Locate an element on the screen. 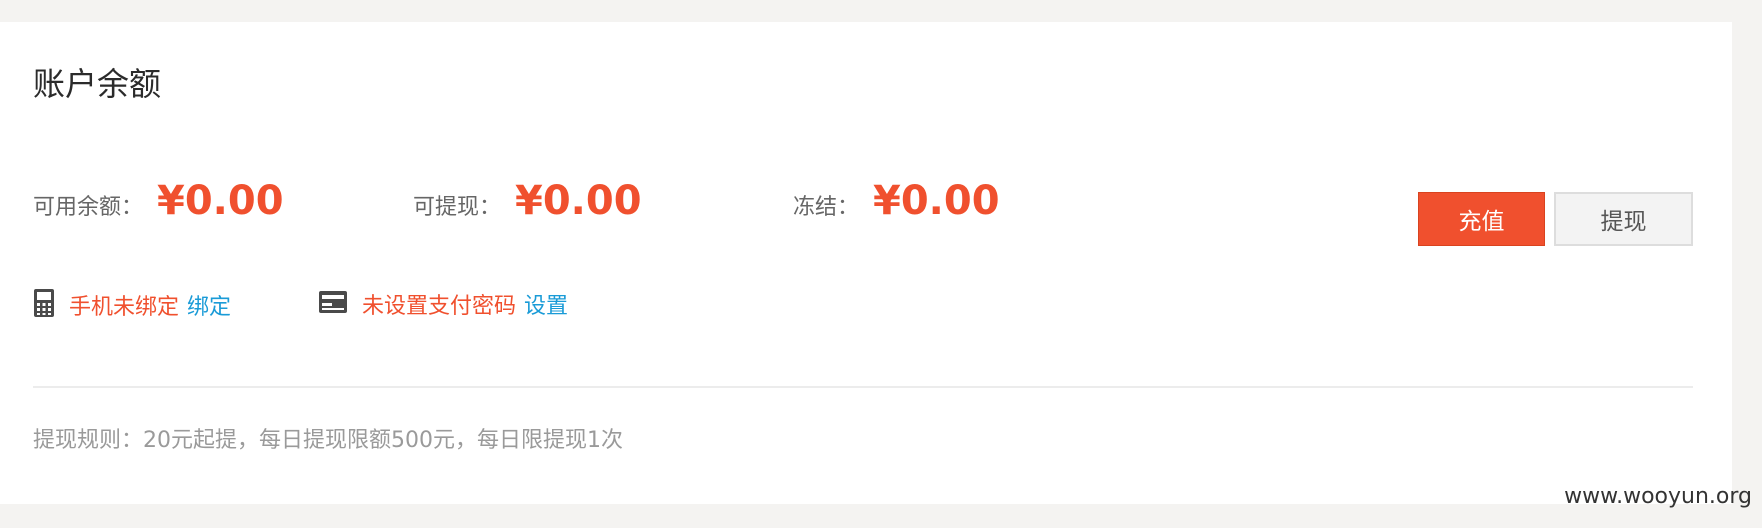  page-title: 账户余额 is located at coordinates (97, 84).